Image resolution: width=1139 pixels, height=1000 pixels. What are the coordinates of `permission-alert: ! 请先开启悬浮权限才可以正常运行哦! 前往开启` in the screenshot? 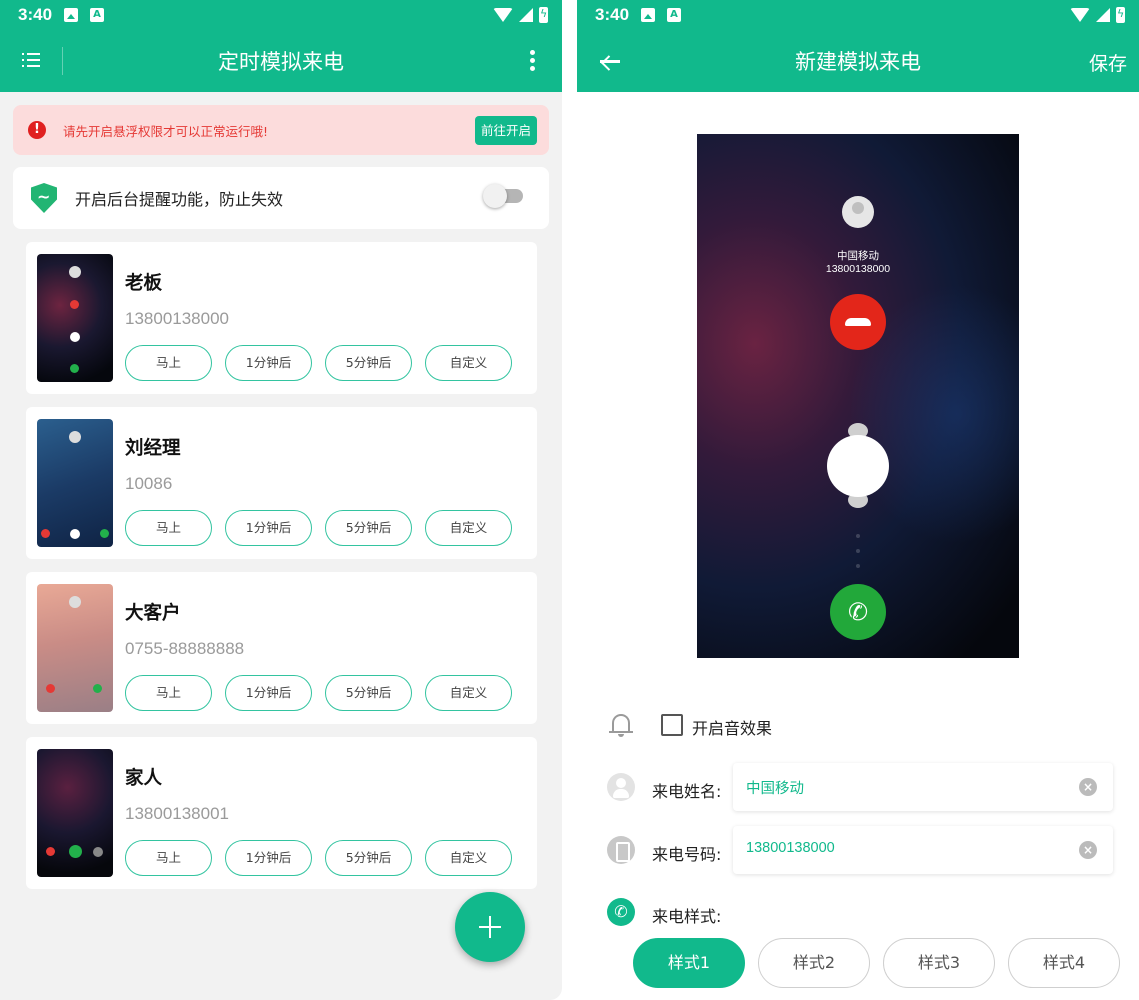 It's located at (281, 130).